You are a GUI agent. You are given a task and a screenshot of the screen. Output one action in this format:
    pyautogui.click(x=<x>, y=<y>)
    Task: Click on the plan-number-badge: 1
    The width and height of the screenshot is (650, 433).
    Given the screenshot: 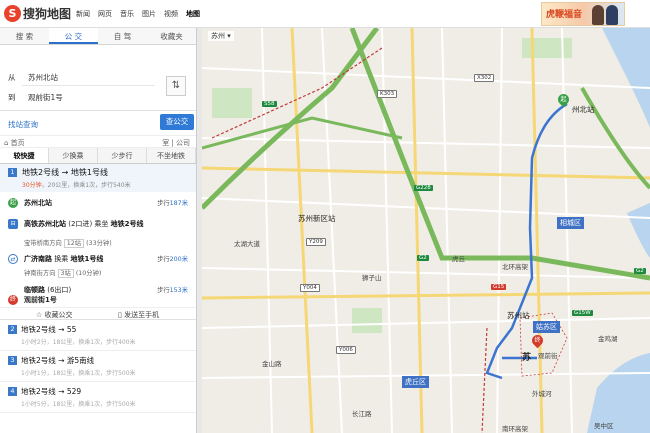 What is the action you would take?
    pyautogui.click(x=12, y=172)
    